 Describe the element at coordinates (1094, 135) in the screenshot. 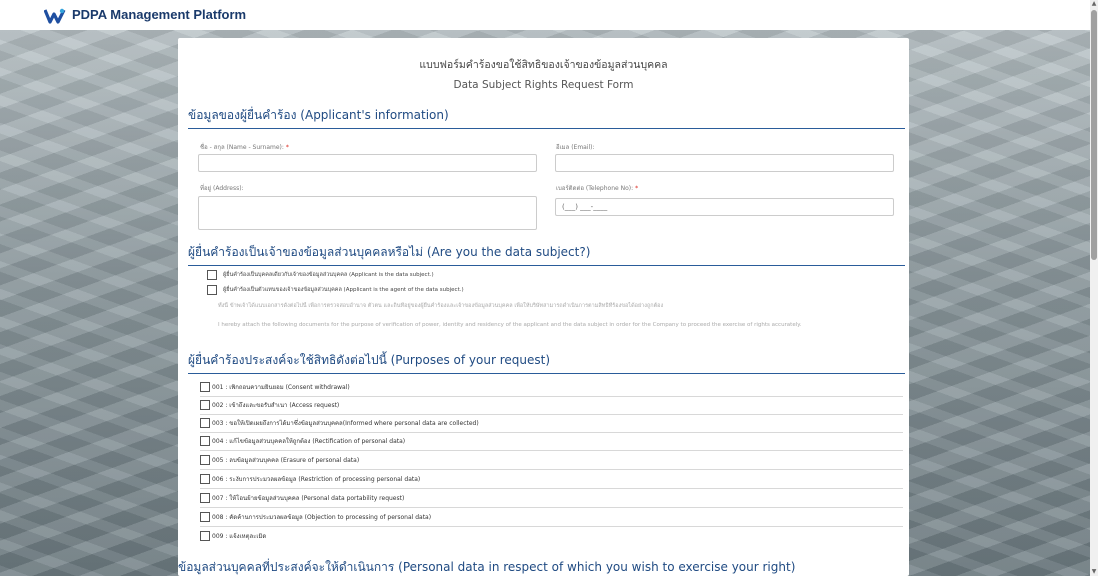

I see `scroll-thumb` at that location.